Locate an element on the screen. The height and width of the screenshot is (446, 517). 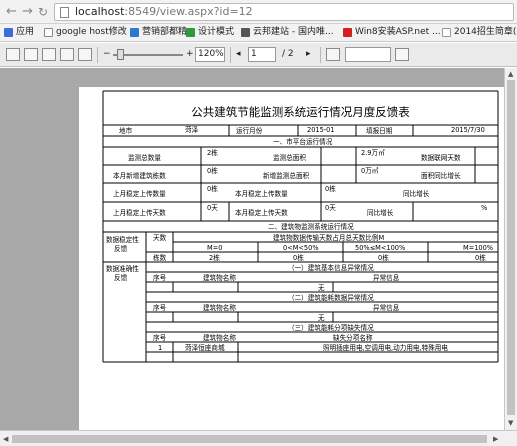
url-host: localhost is located at coordinates (100, 11).